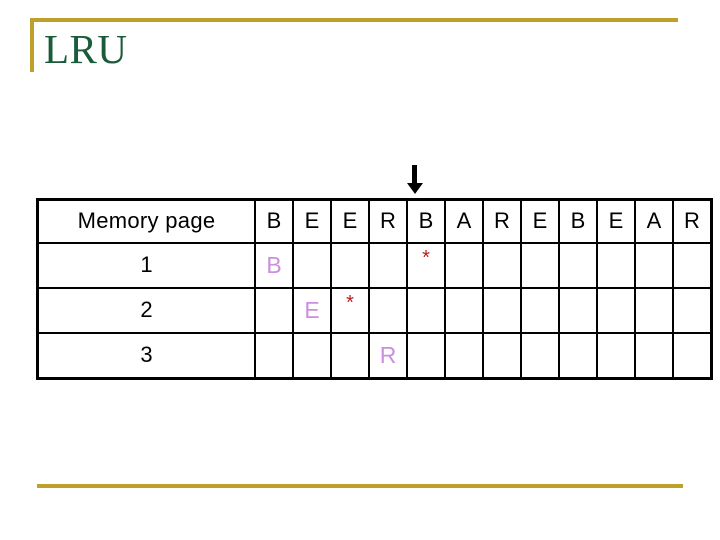 This screenshot has height=540, width=720. I want to click on cell-r2-c7, so click(502, 310).